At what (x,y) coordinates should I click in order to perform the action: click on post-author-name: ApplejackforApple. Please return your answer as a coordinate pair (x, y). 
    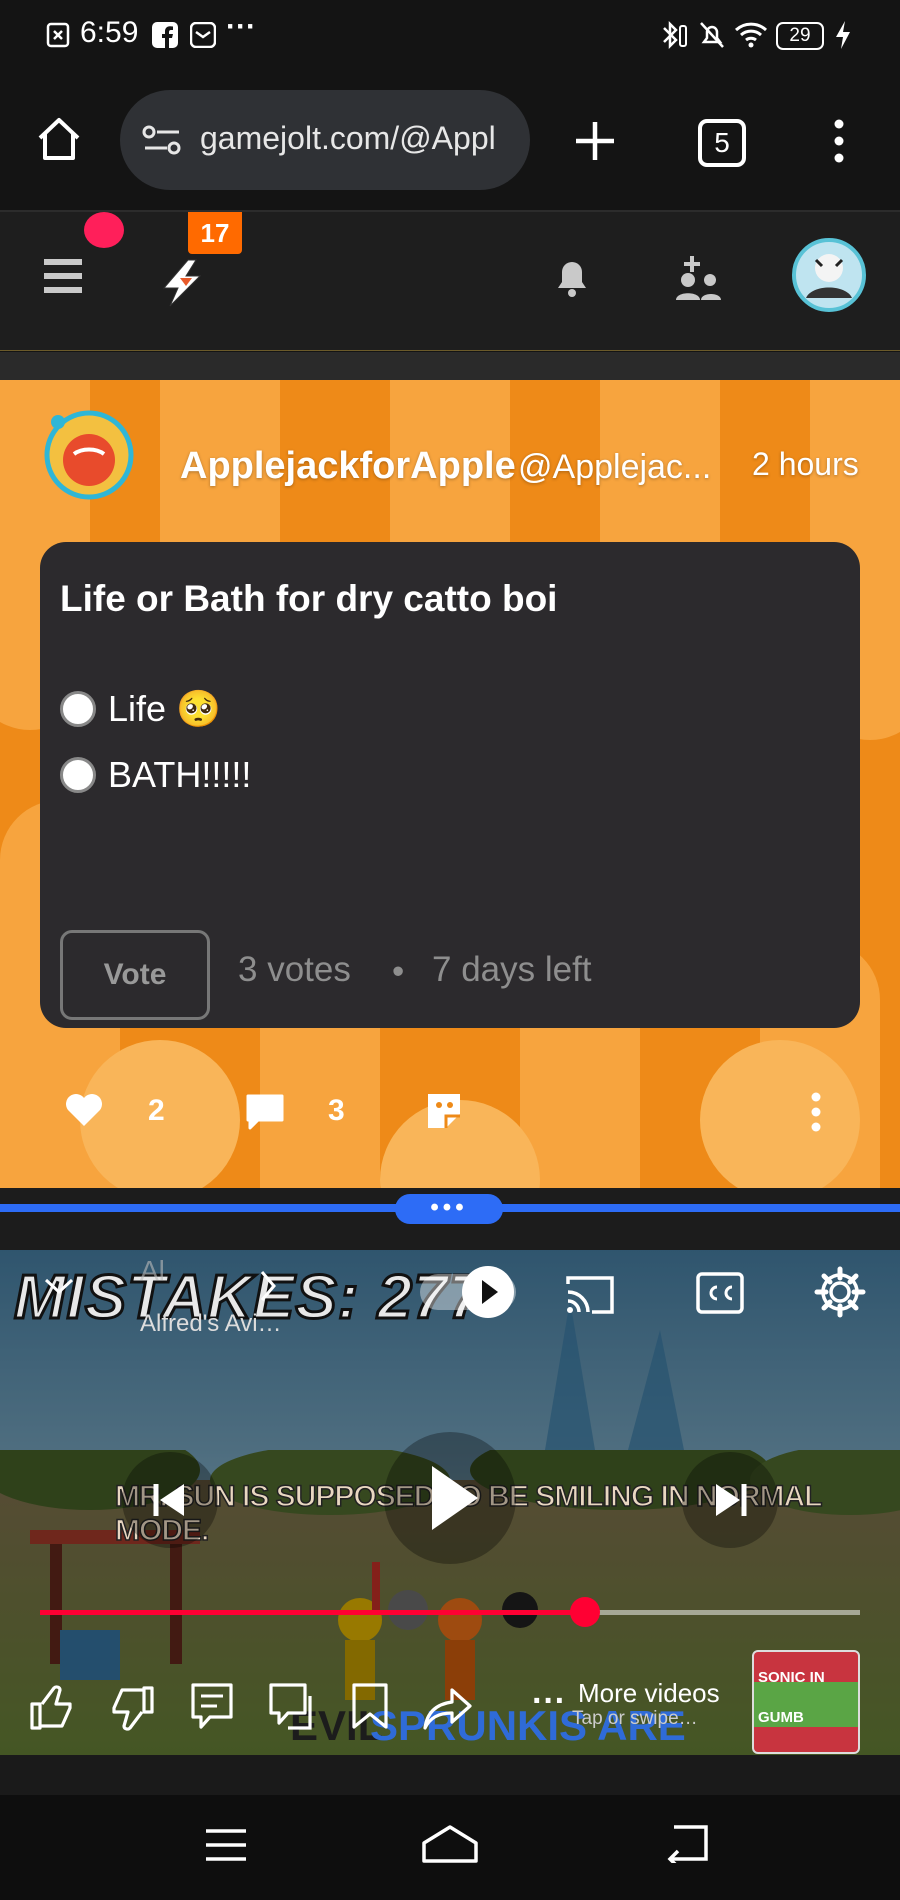
    Looking at the image, I should click on (348, 466).